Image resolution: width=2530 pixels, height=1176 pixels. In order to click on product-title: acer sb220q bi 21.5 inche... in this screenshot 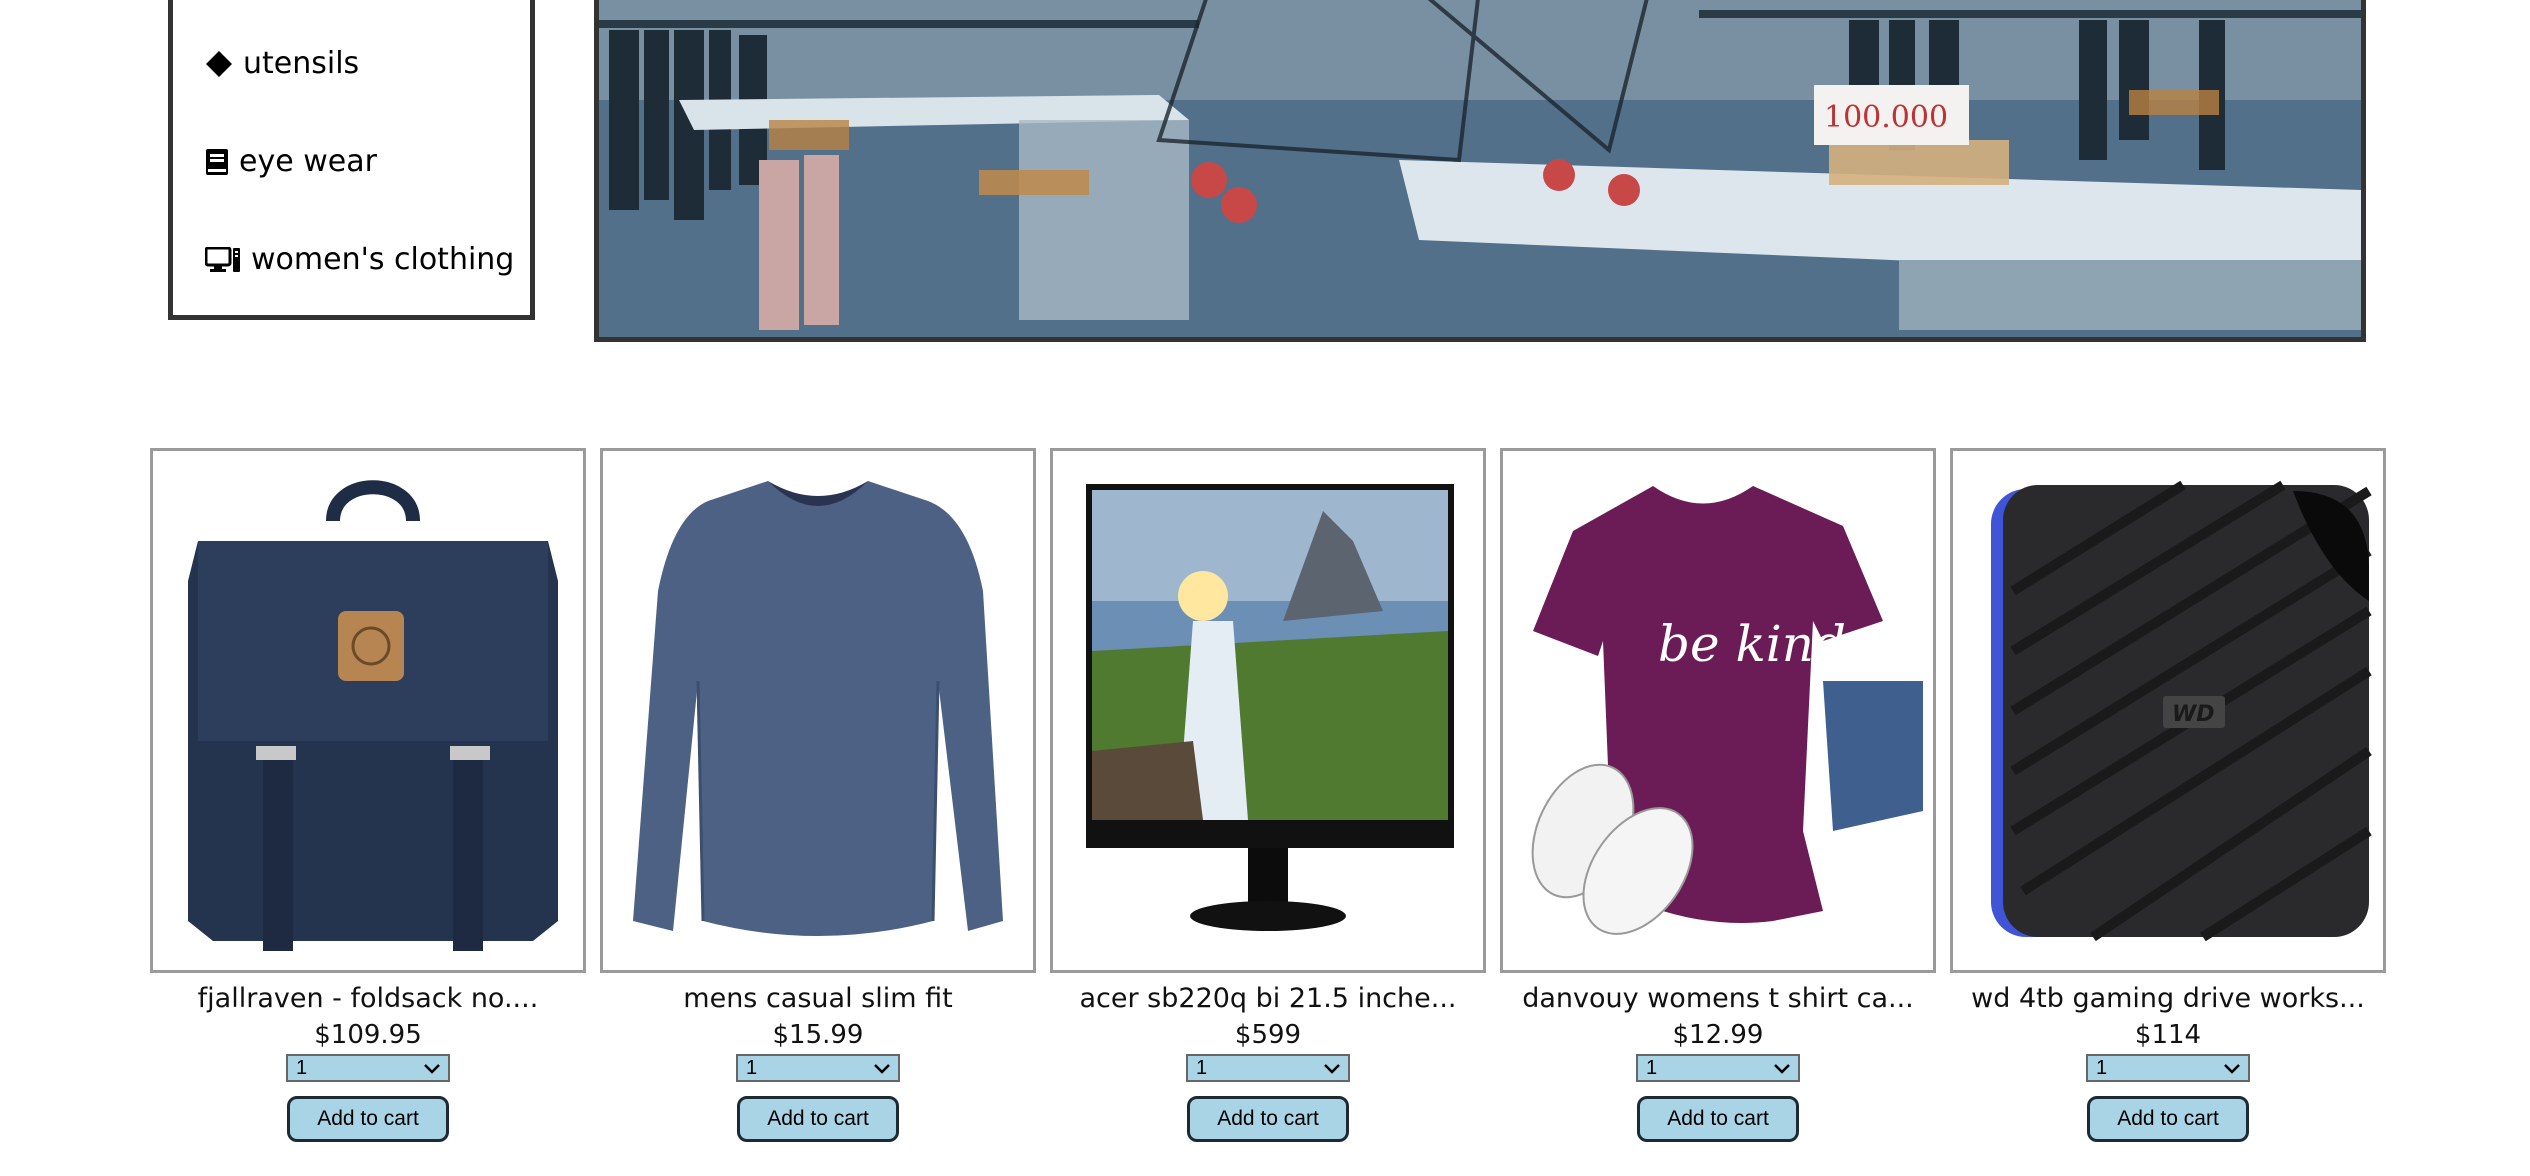, I will do `click(1268, 998)`.